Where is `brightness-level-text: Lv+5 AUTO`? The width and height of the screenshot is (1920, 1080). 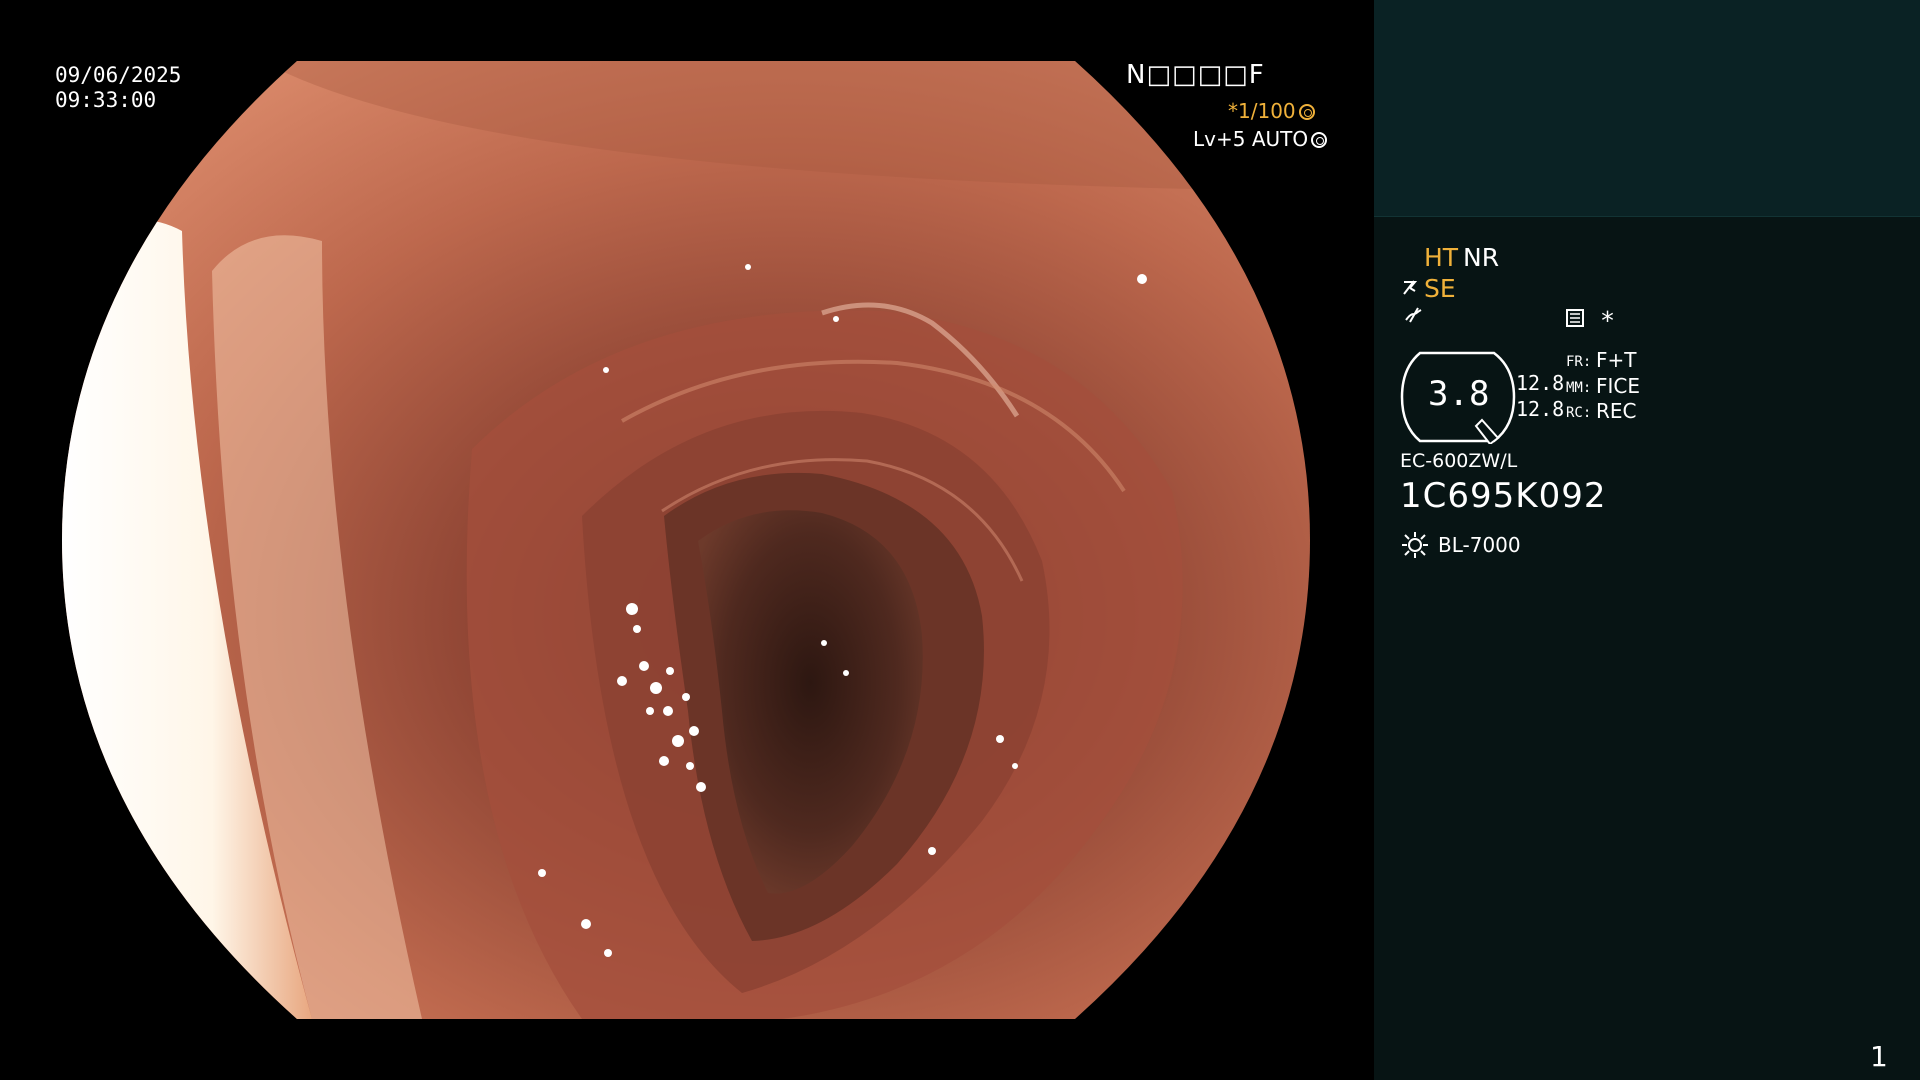
brightness-level-text: Lv+5 AUTO is located at coordinates (1251, 139).